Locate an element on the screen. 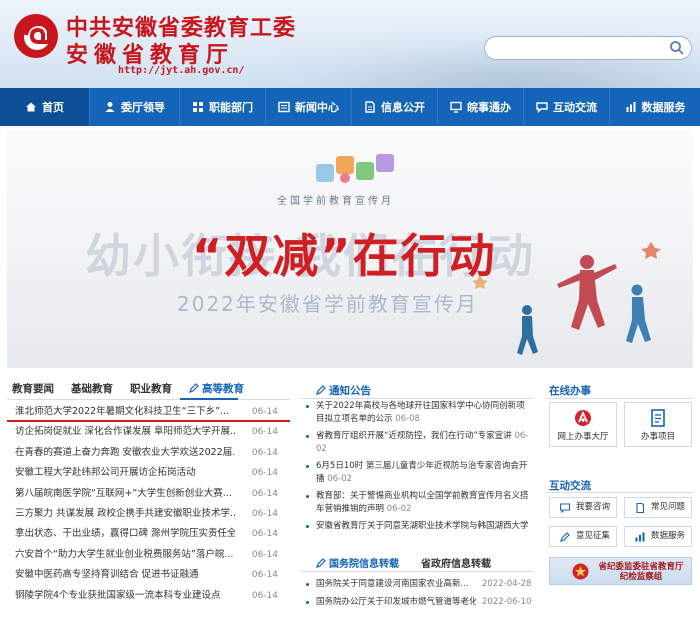 The width and height of the screenshot is (700, 626). chat-icon is located at coordinates (542, 107).